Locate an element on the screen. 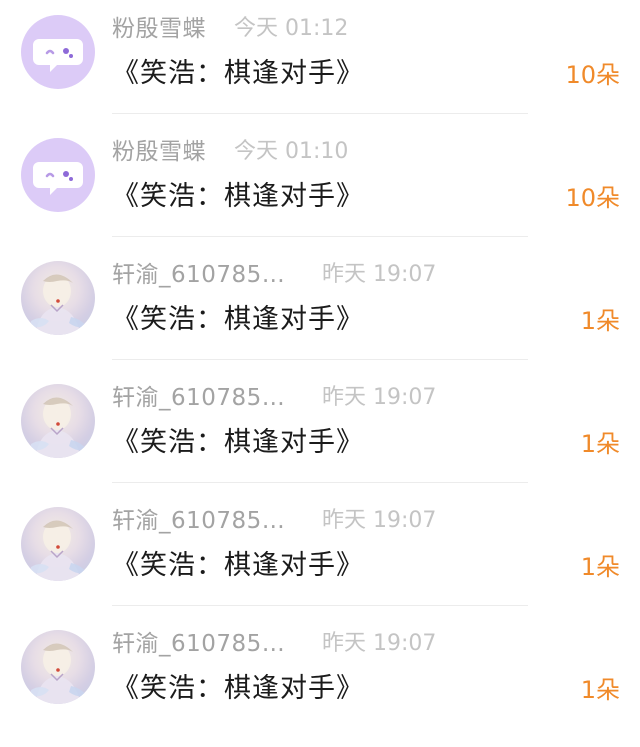  timestamp: 今天 01:12 is located at coordinates (291, 28).